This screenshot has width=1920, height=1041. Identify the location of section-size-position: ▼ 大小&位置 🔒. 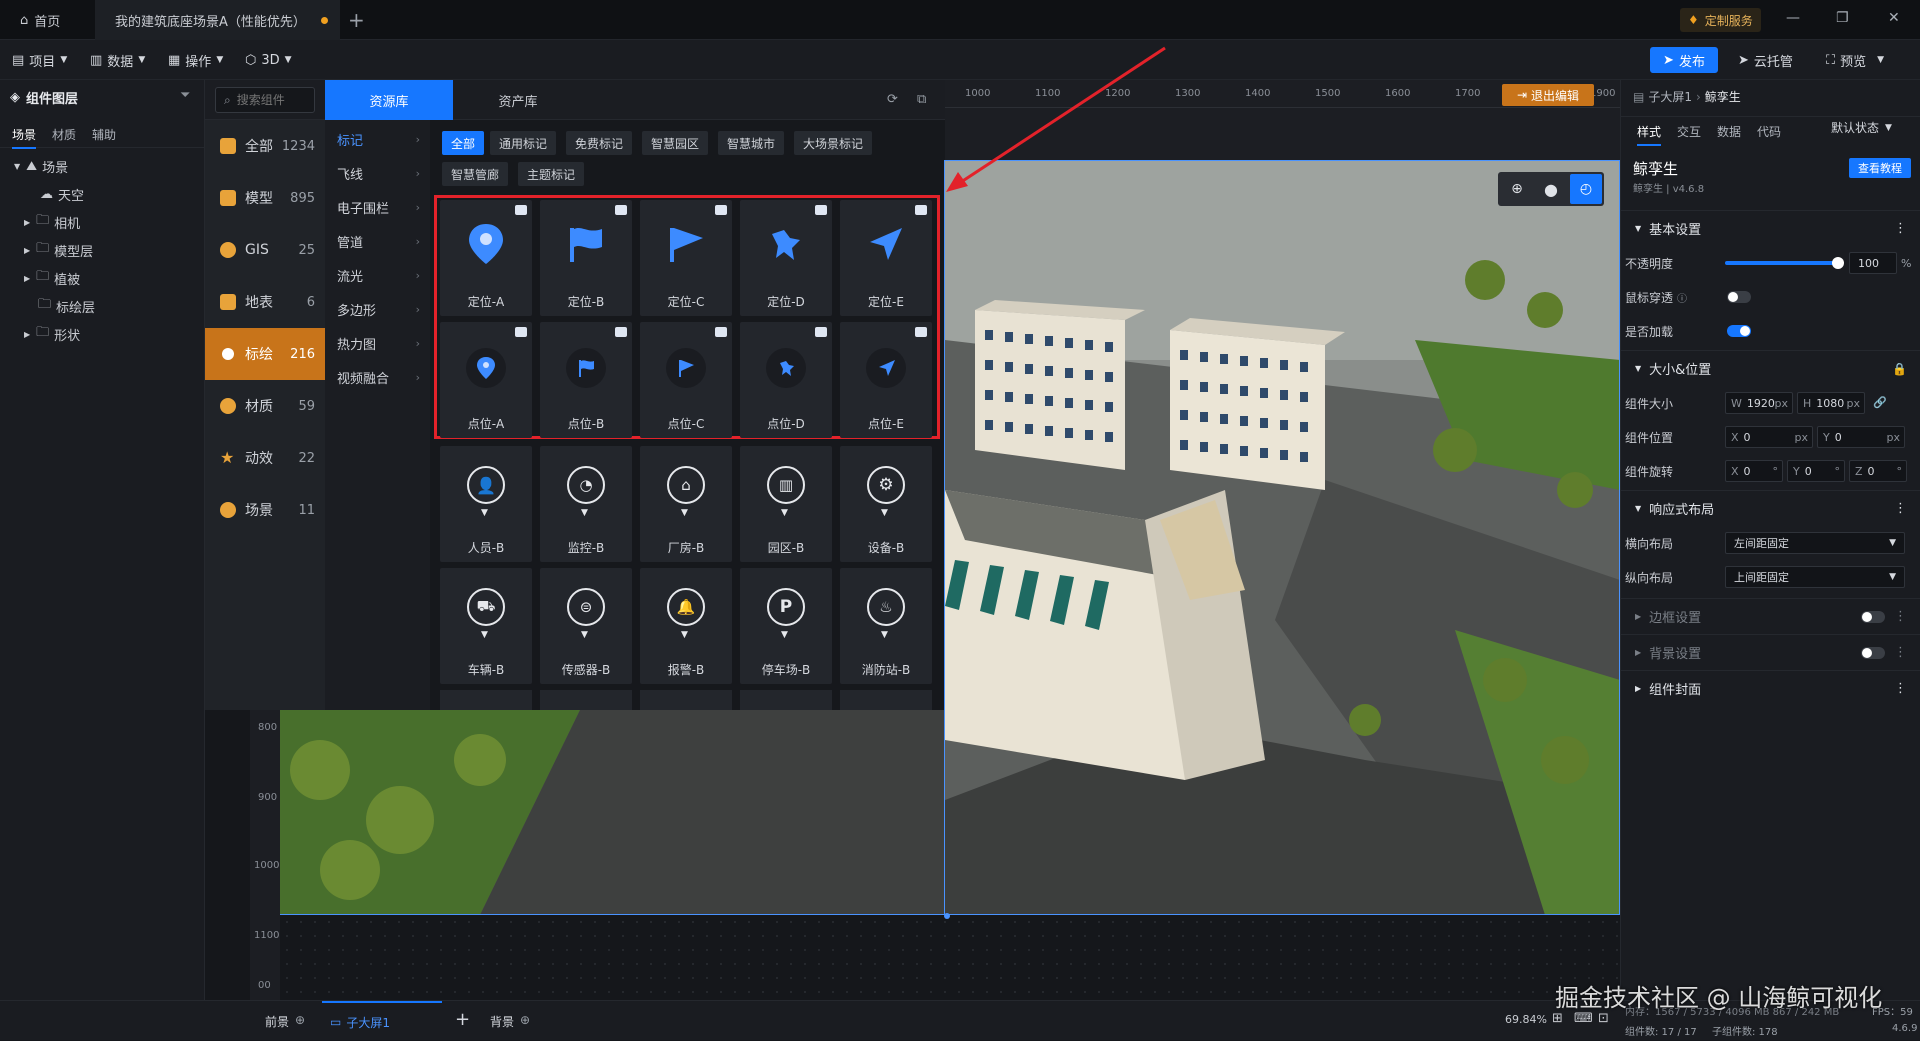
(1770, 368).